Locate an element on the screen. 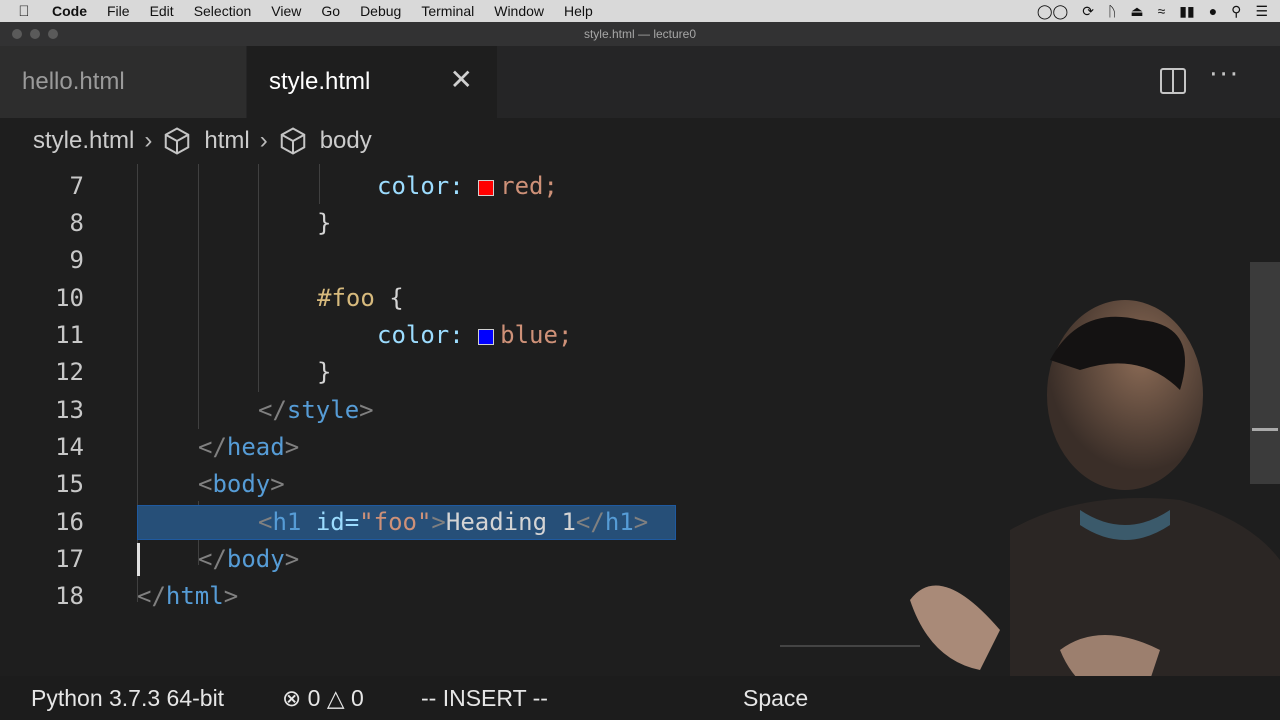 The height and width of the screenshot is (720, 1280). breadcrumb-label: body is located at coordinates (345, 140).